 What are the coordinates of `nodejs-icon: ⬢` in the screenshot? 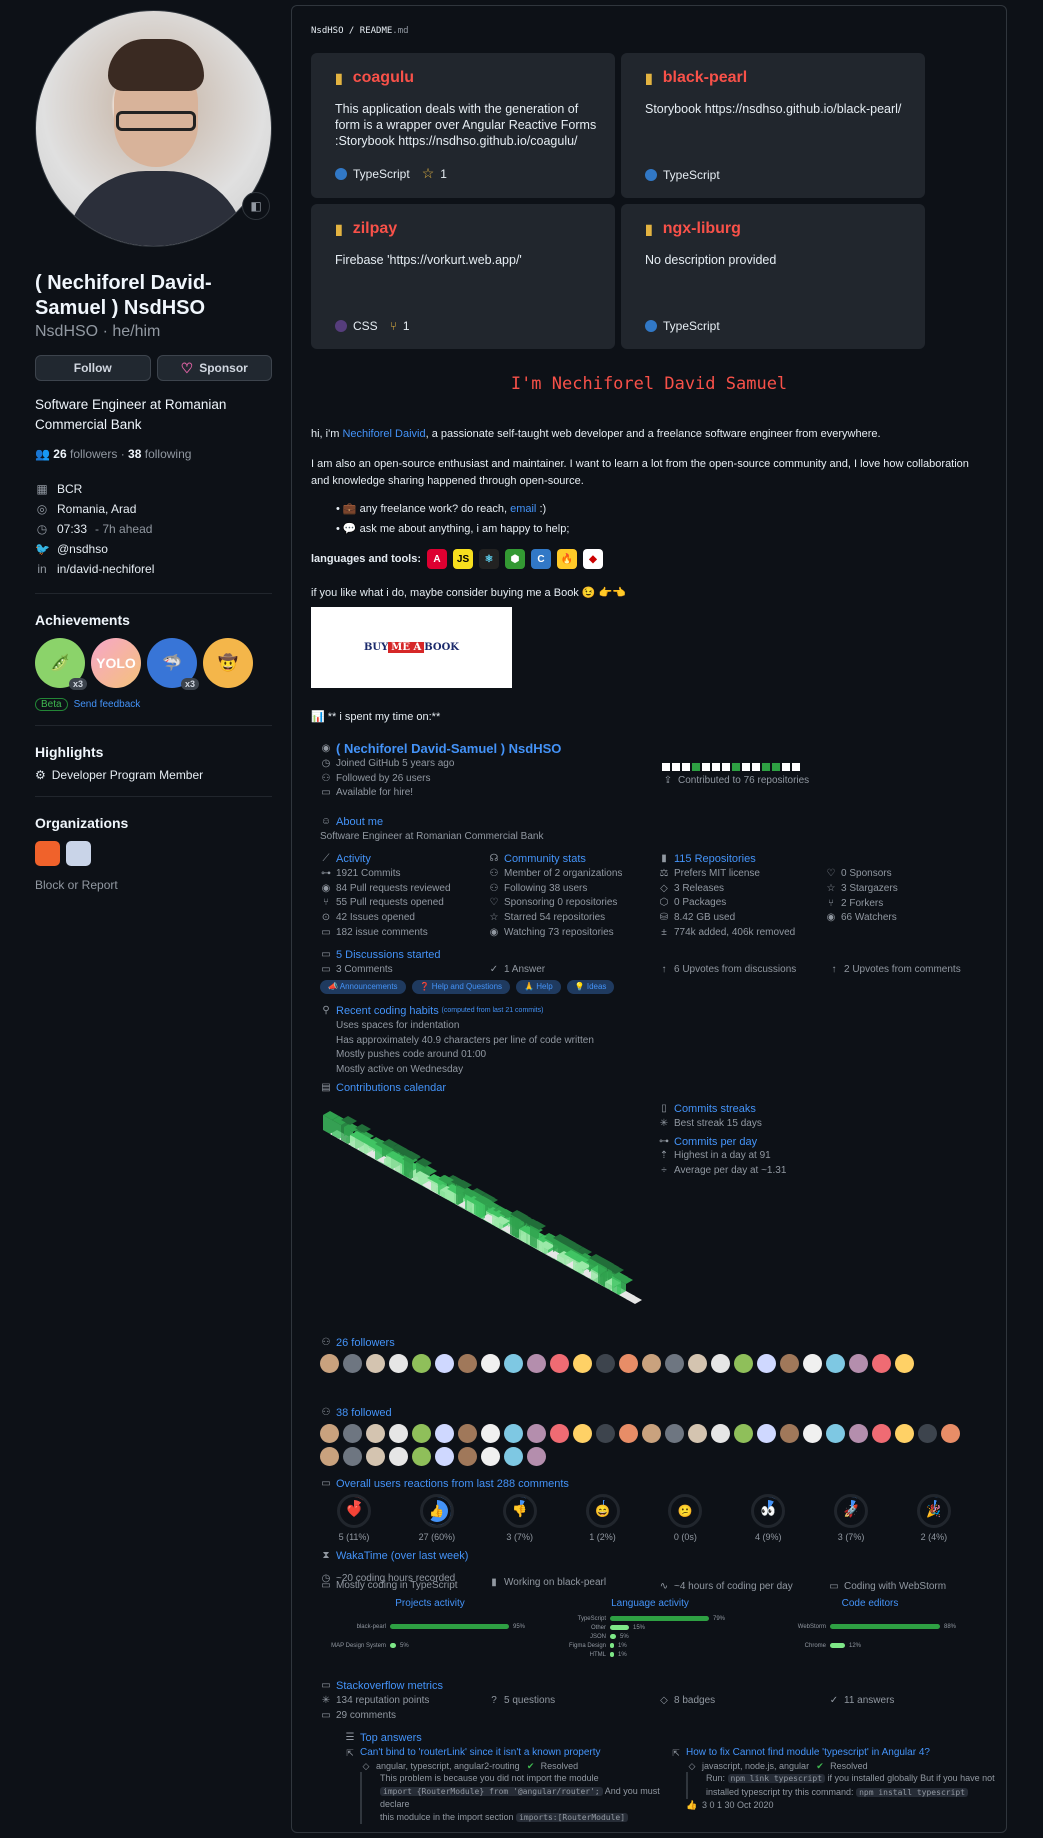 It's located at (515, 559).